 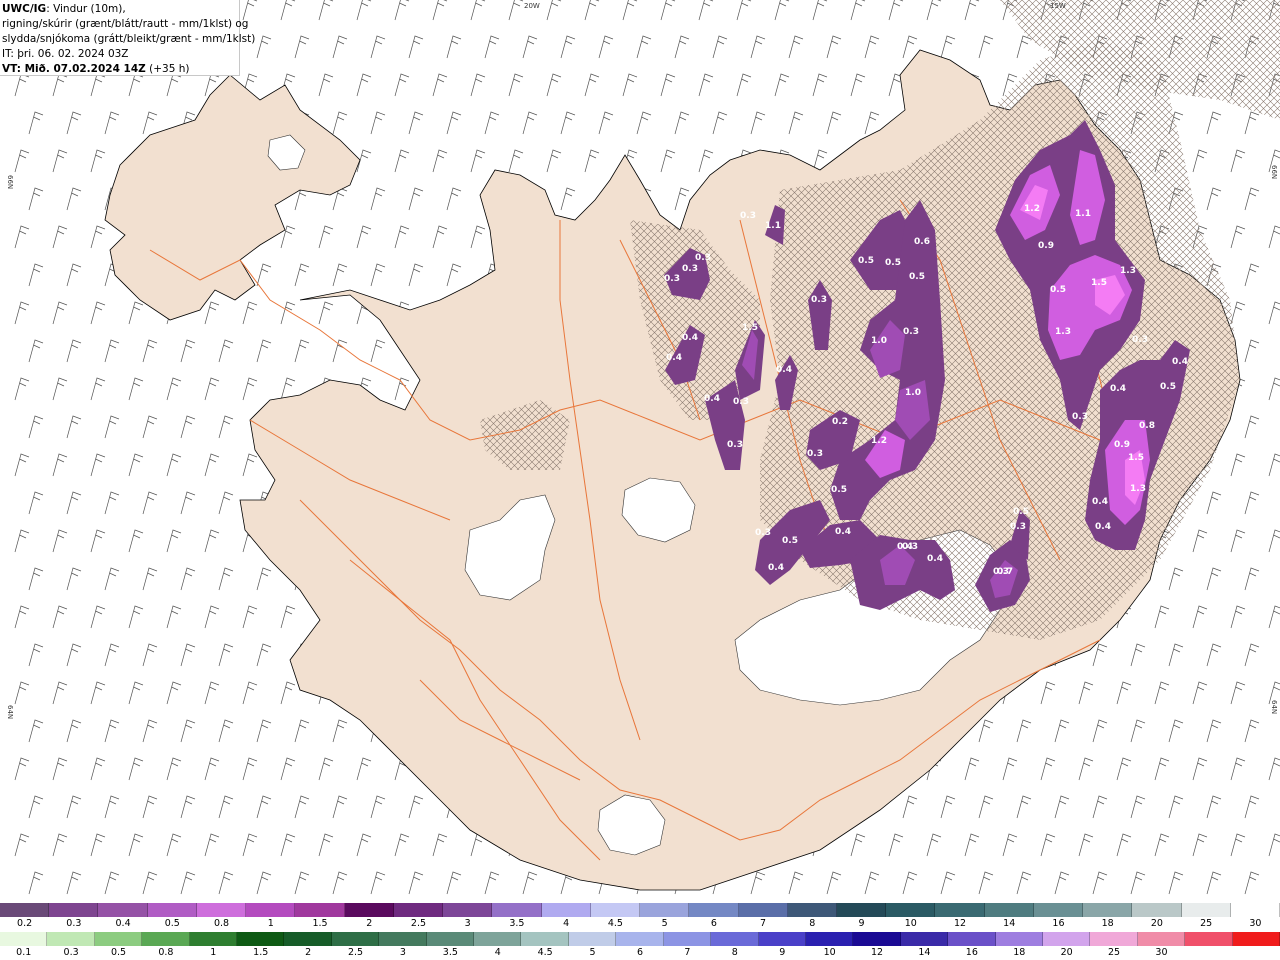 I want to click on snow-legend-label: 3.5, so click(x=517, y=923).